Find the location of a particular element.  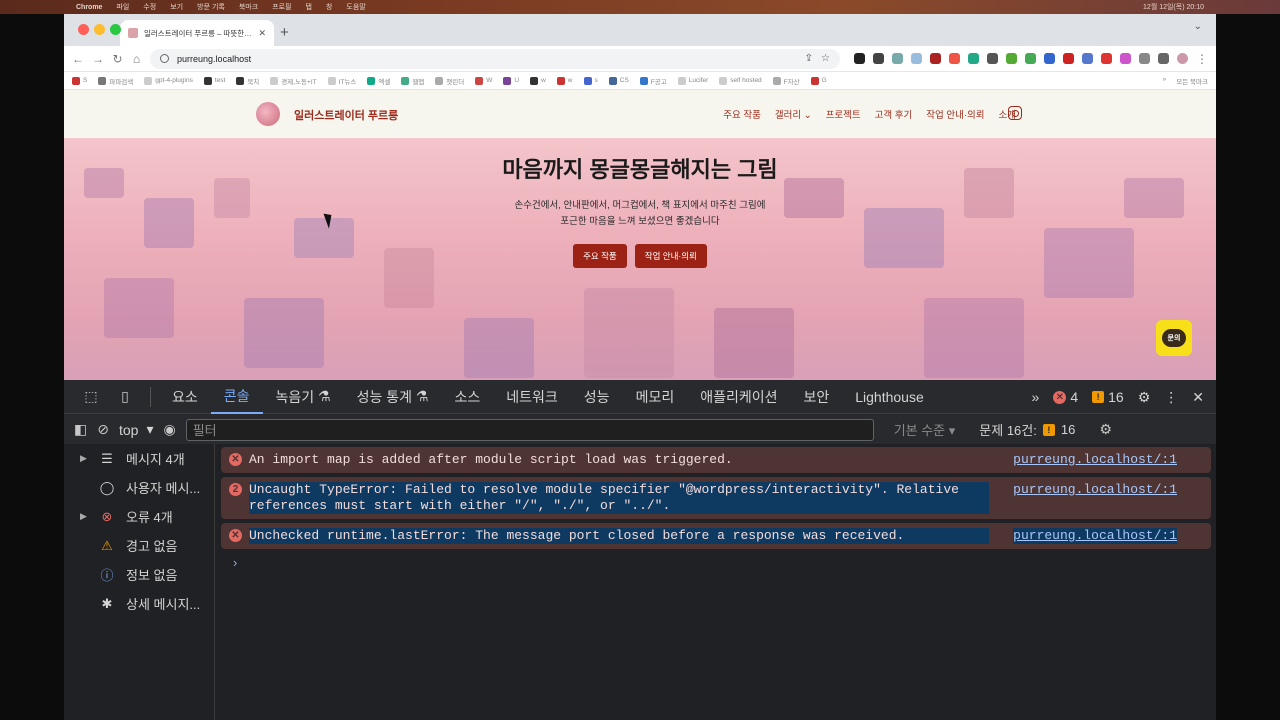

bookmark-item: F공고 is located at coordinates (653, 81).